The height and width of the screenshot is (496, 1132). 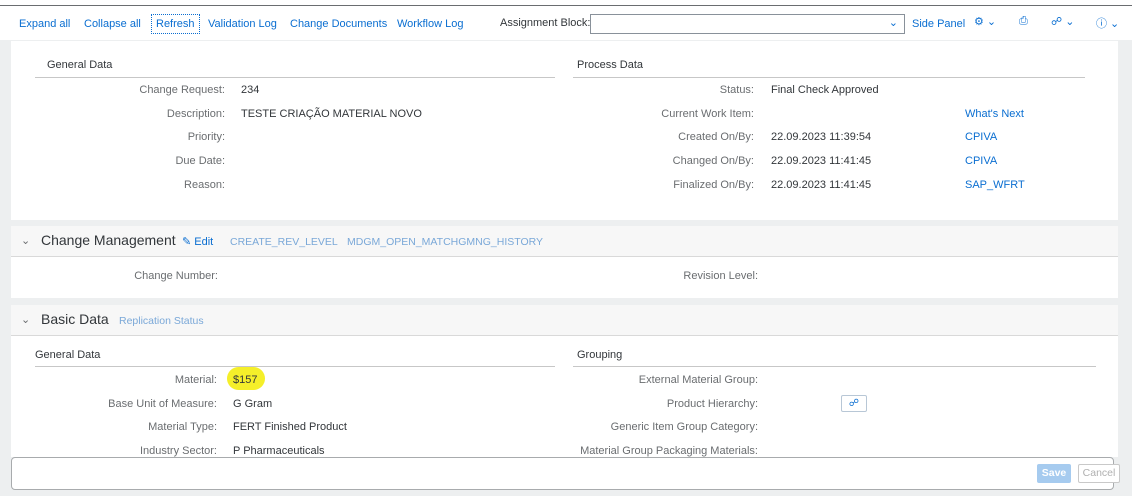 I want to click on assignment-block-label: Assignment Block:, so click(x=545, y=23).